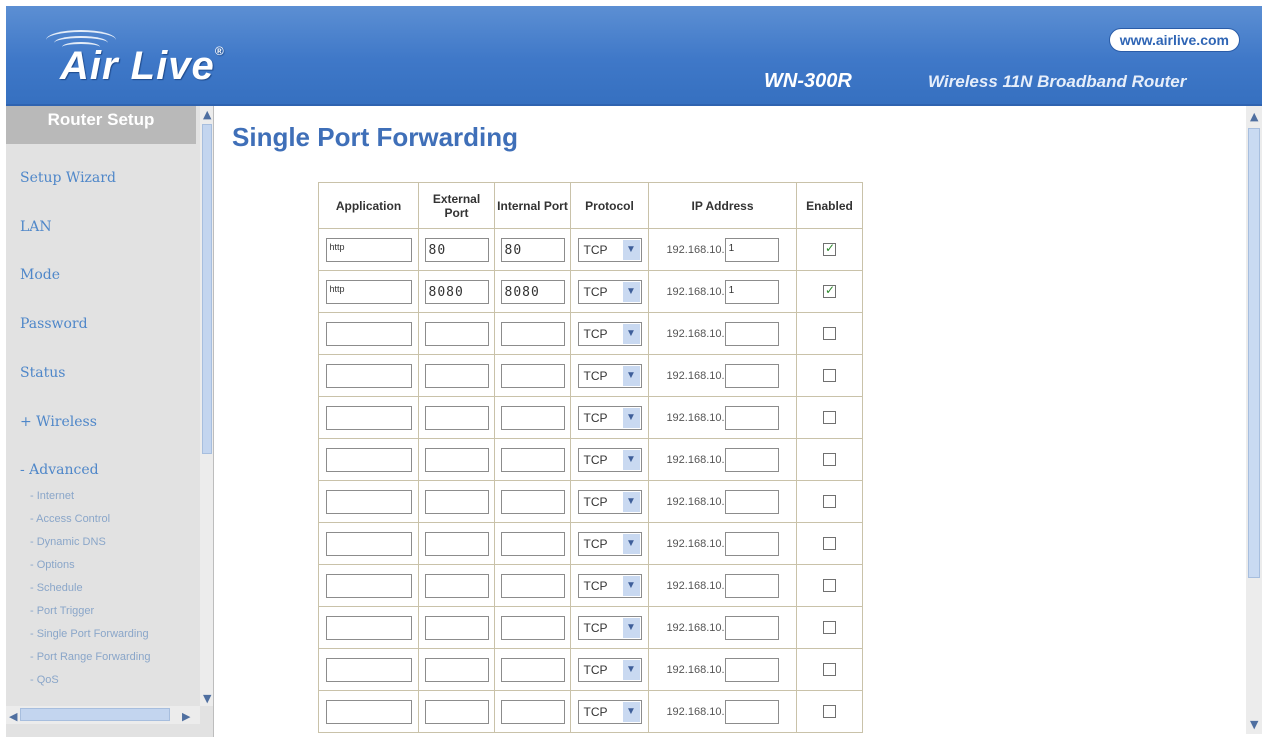 This screenshot has width=1270, height=737. Describe the element at coordinates (70, 519) in the screenshot. I see `nav-sub-access-control: - Access Control` at that location.